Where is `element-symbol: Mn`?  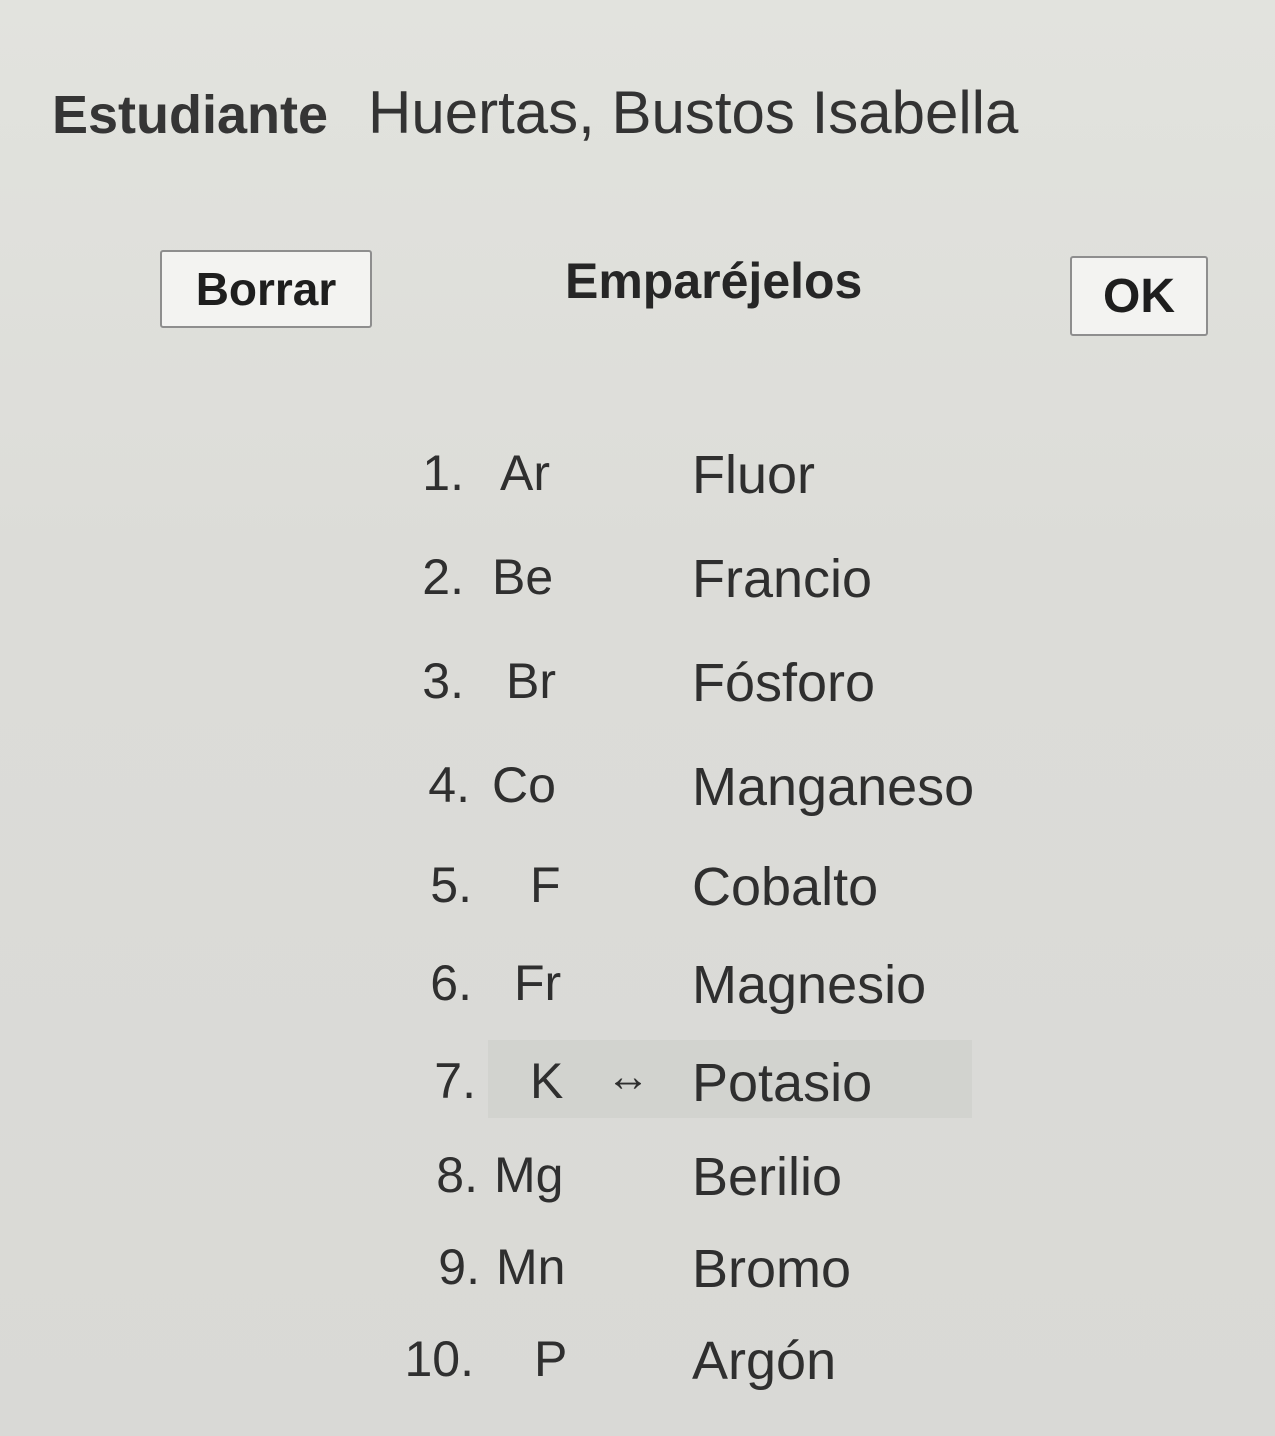
element-symbol: Mn is located at coordinates (530, 1267).